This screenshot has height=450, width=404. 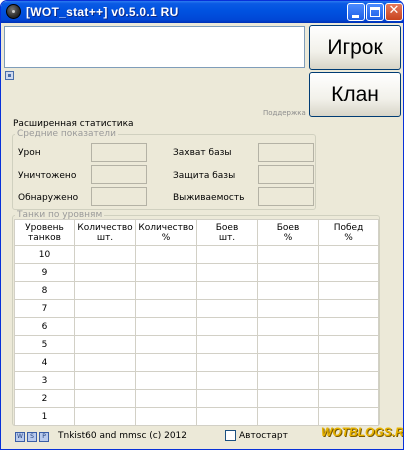 I want to click on base-defense-field, so click(x=286, y=174).